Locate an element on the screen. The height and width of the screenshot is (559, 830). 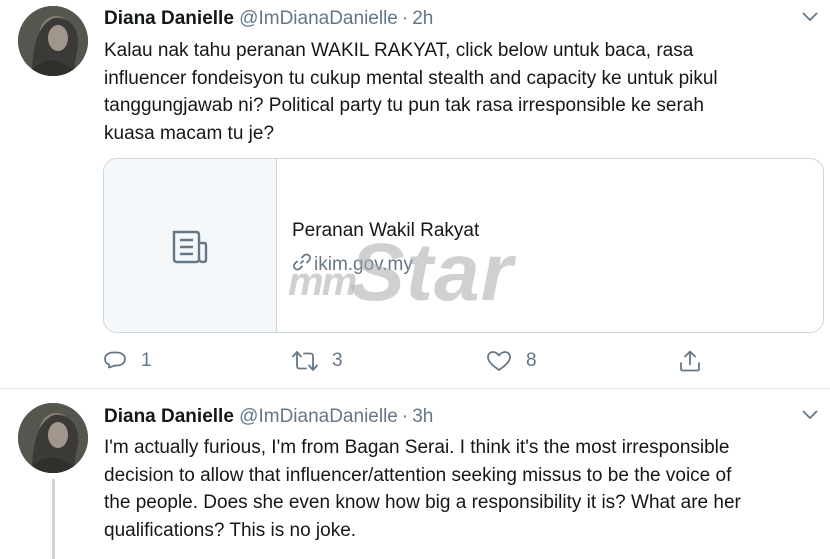
tweet-header: Diana Danielle @ImDianaDanielle · 2h is located at coordinates (268, 19).